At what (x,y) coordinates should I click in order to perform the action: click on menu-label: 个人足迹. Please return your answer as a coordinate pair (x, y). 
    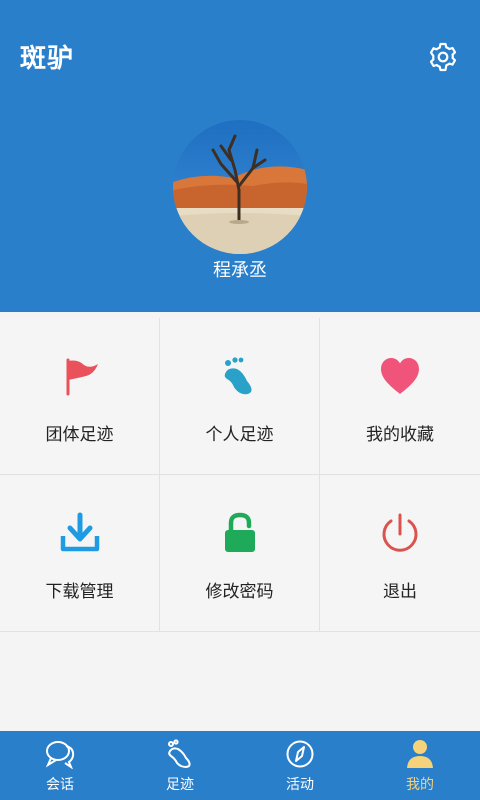
    Looking at the image, I should click on (239, 435).